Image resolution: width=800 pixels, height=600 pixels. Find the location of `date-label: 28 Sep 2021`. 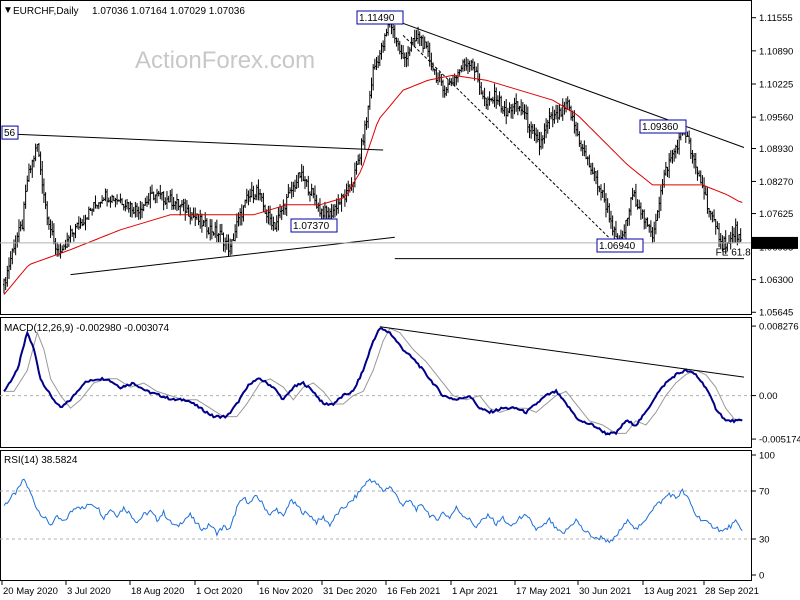

date-label: 28 Sep 2021 is located at coordinates (732, 591).